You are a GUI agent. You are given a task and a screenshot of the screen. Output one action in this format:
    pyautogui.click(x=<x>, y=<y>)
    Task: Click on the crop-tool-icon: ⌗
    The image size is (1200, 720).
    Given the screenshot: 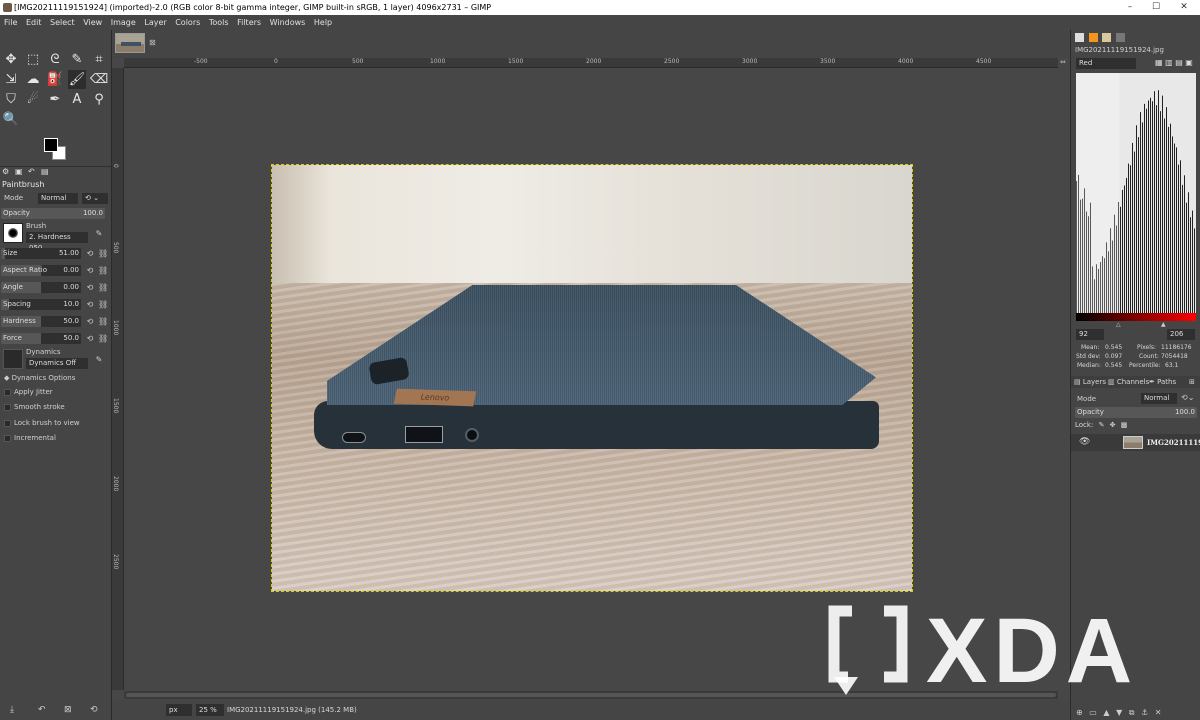 What is the action you would take?
    pyautogui.click(x=99, y=59)
    